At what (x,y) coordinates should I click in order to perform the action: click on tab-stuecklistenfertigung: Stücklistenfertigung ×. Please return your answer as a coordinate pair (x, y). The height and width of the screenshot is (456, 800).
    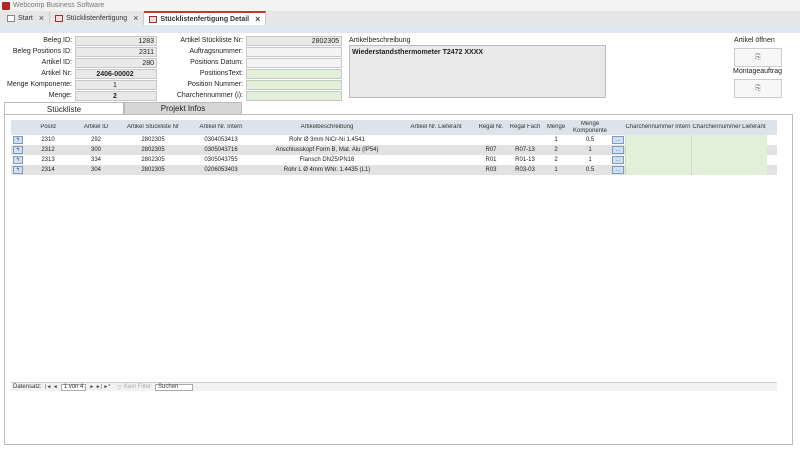
    Looking at the image, I should click on (97, 18).